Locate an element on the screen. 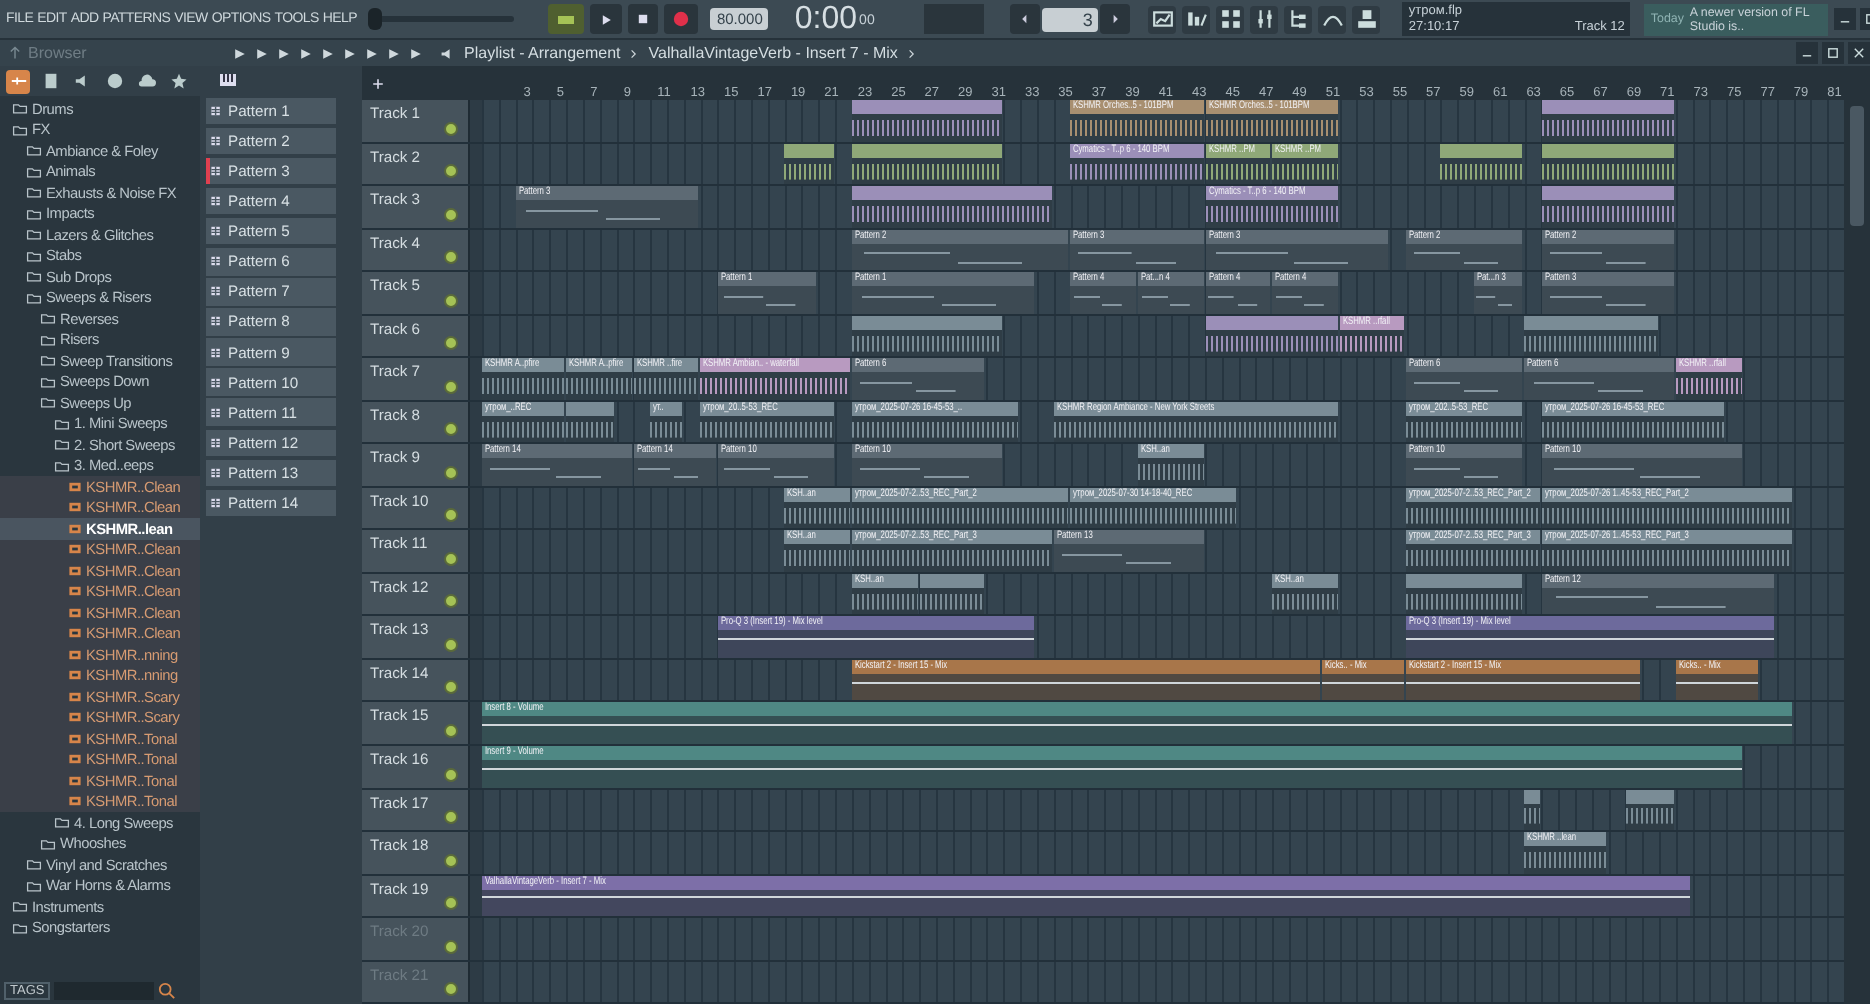 The image size is (1870, 1004). record-icon is located at coordinates (681, 19).